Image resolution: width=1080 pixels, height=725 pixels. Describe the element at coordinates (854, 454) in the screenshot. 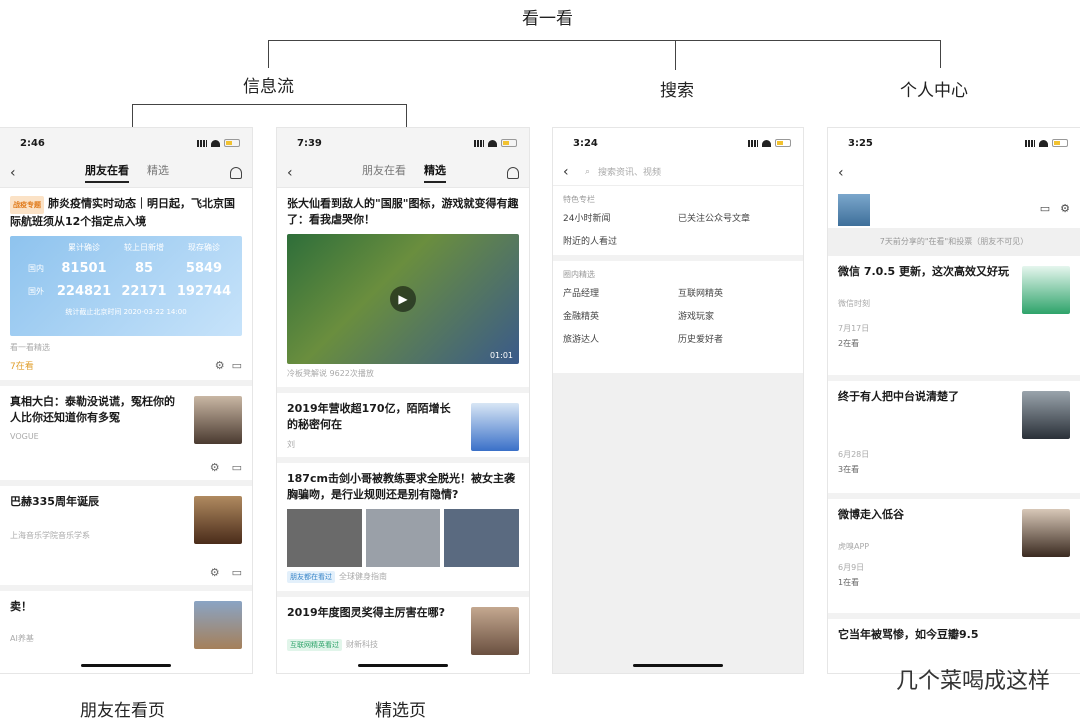

I see `article-date: 6月28日` at that location.